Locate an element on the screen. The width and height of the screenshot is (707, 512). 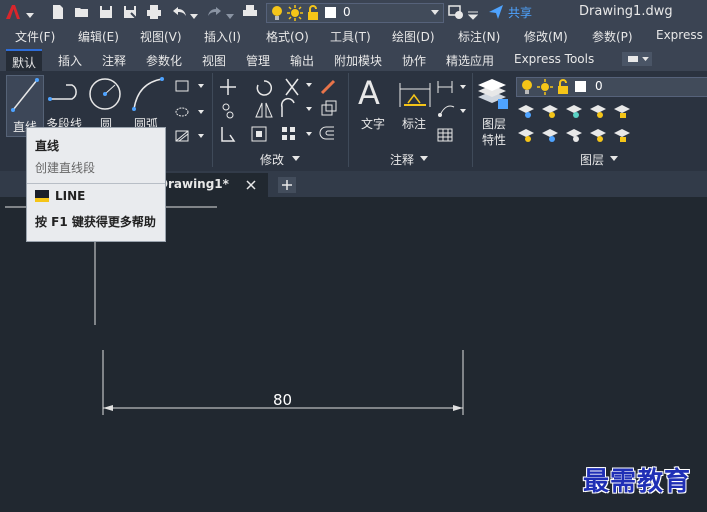
close-icon is located at coordinates (251, 185).